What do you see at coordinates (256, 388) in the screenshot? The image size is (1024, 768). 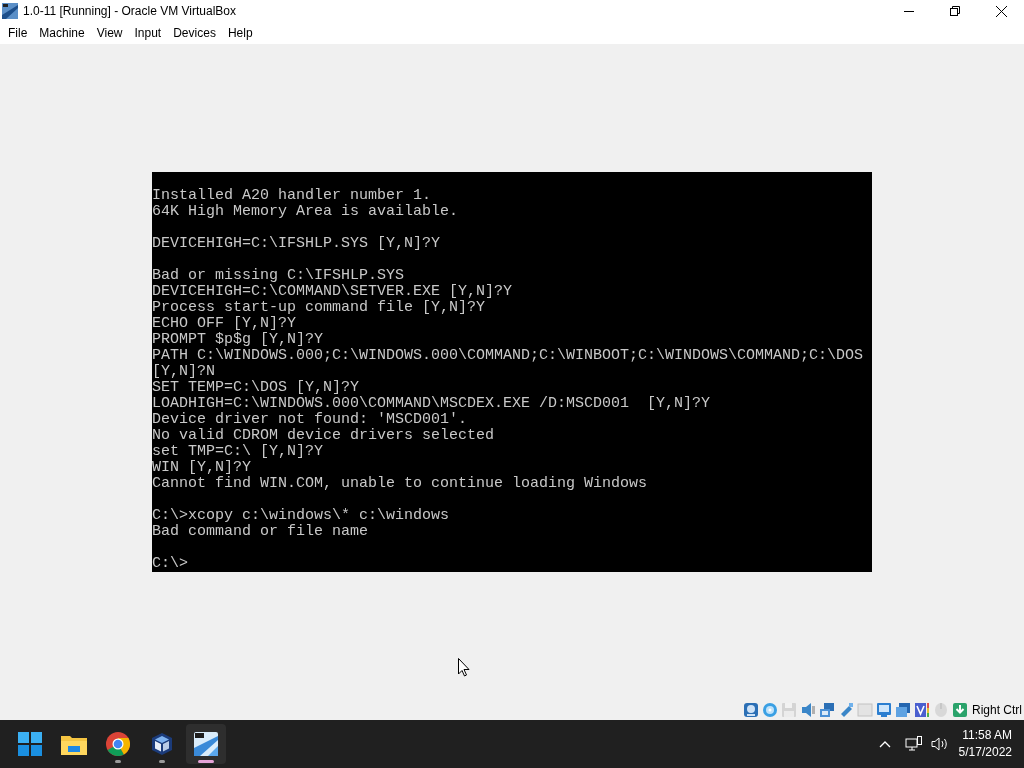 I see `console-line: SET TEMP=C:\DOS [Y,N]?Y` at bounding box center [256, 388].